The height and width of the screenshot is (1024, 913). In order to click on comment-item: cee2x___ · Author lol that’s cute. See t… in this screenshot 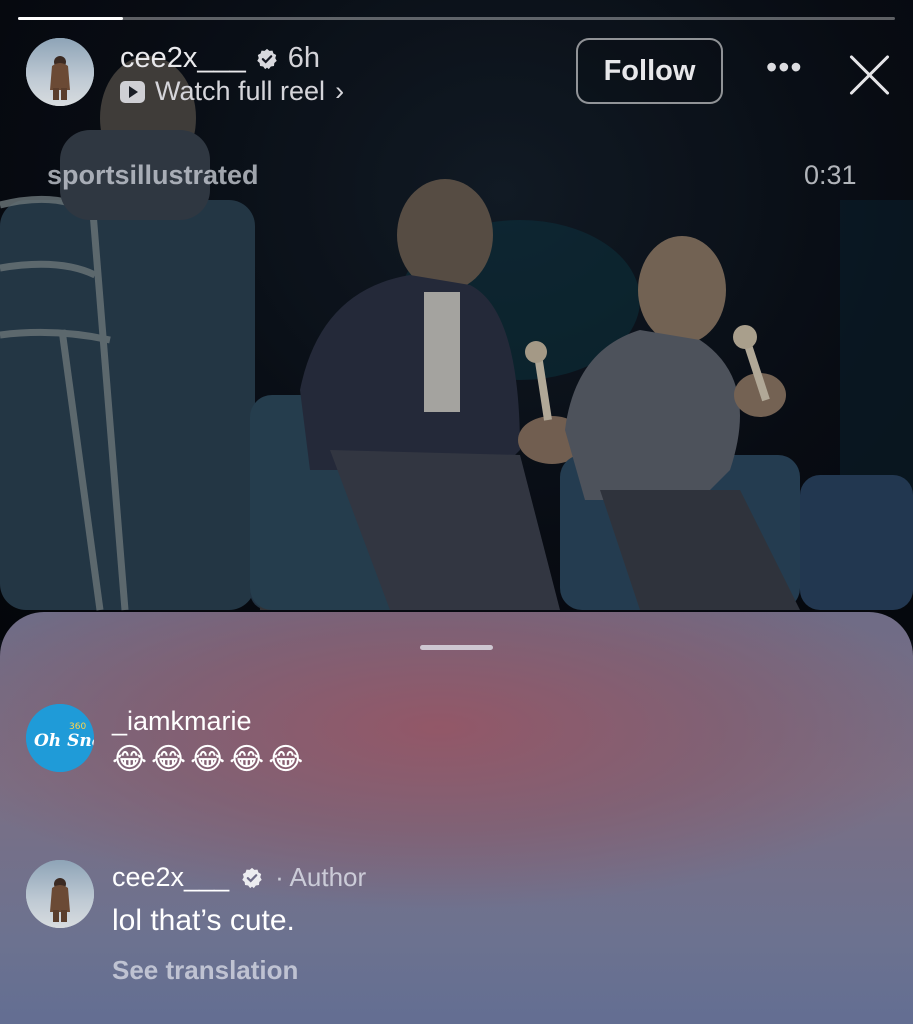, I will do `click(459, 930)`.